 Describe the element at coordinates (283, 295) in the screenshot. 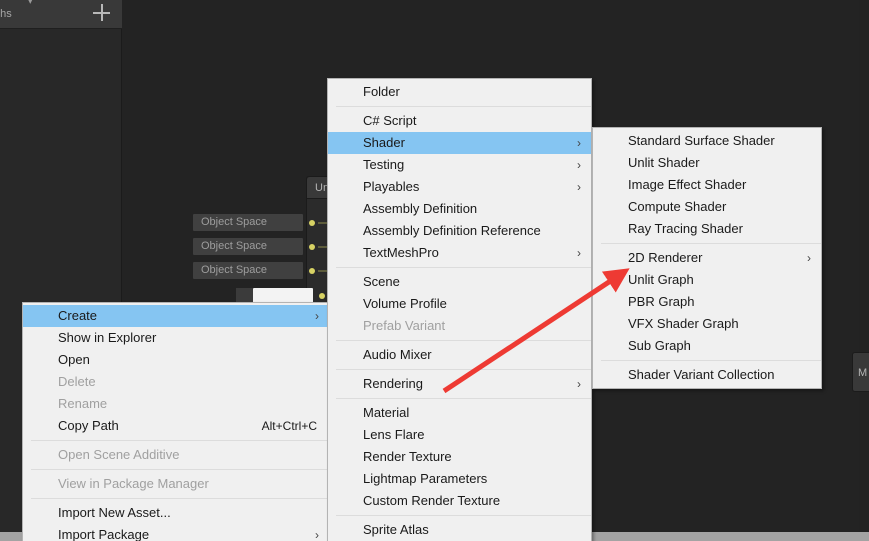

I see `text-input-field` at that location.